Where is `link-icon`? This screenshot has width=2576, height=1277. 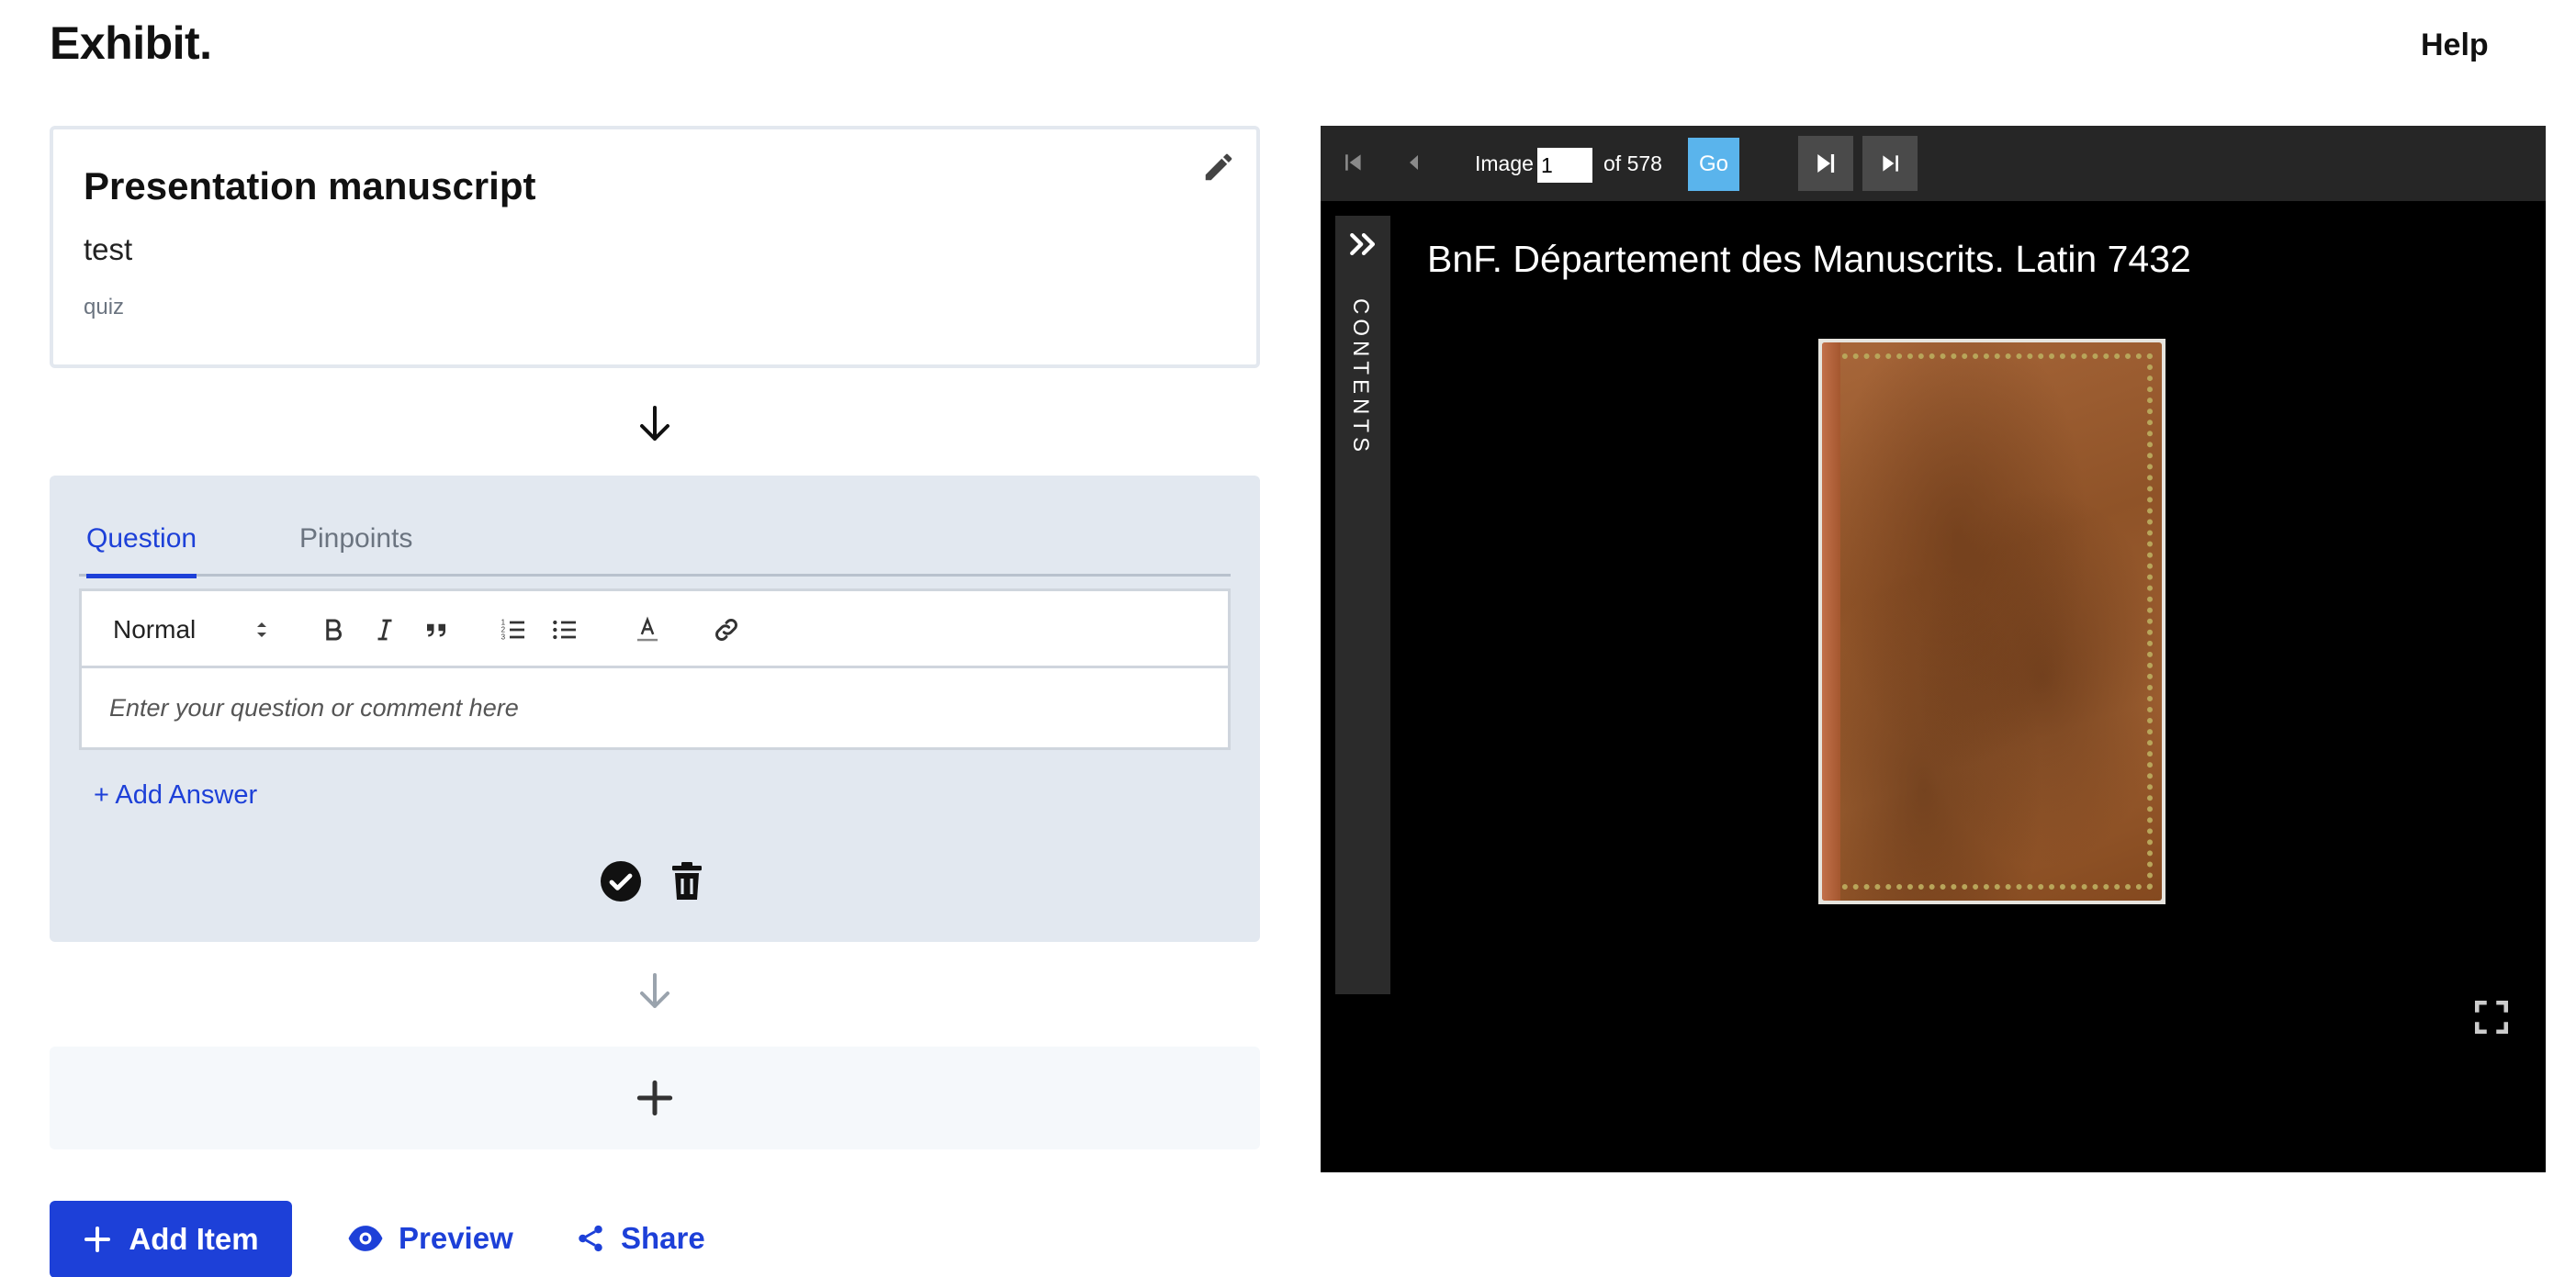
link-icon is located at coordinates (726, 630).